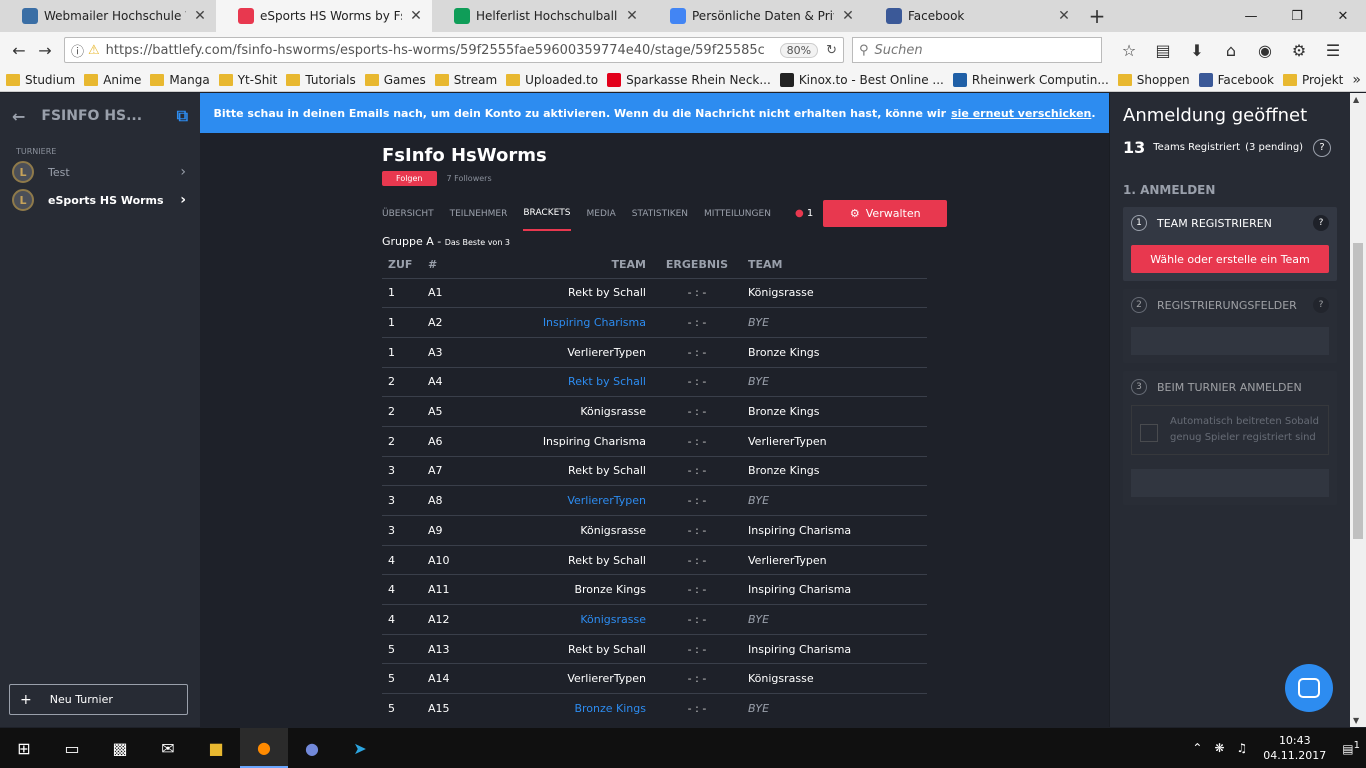  What do you see at coordinates (45, 50) in the screenshot?
I see `forward-icon: →` at bounding box center [45, 50].